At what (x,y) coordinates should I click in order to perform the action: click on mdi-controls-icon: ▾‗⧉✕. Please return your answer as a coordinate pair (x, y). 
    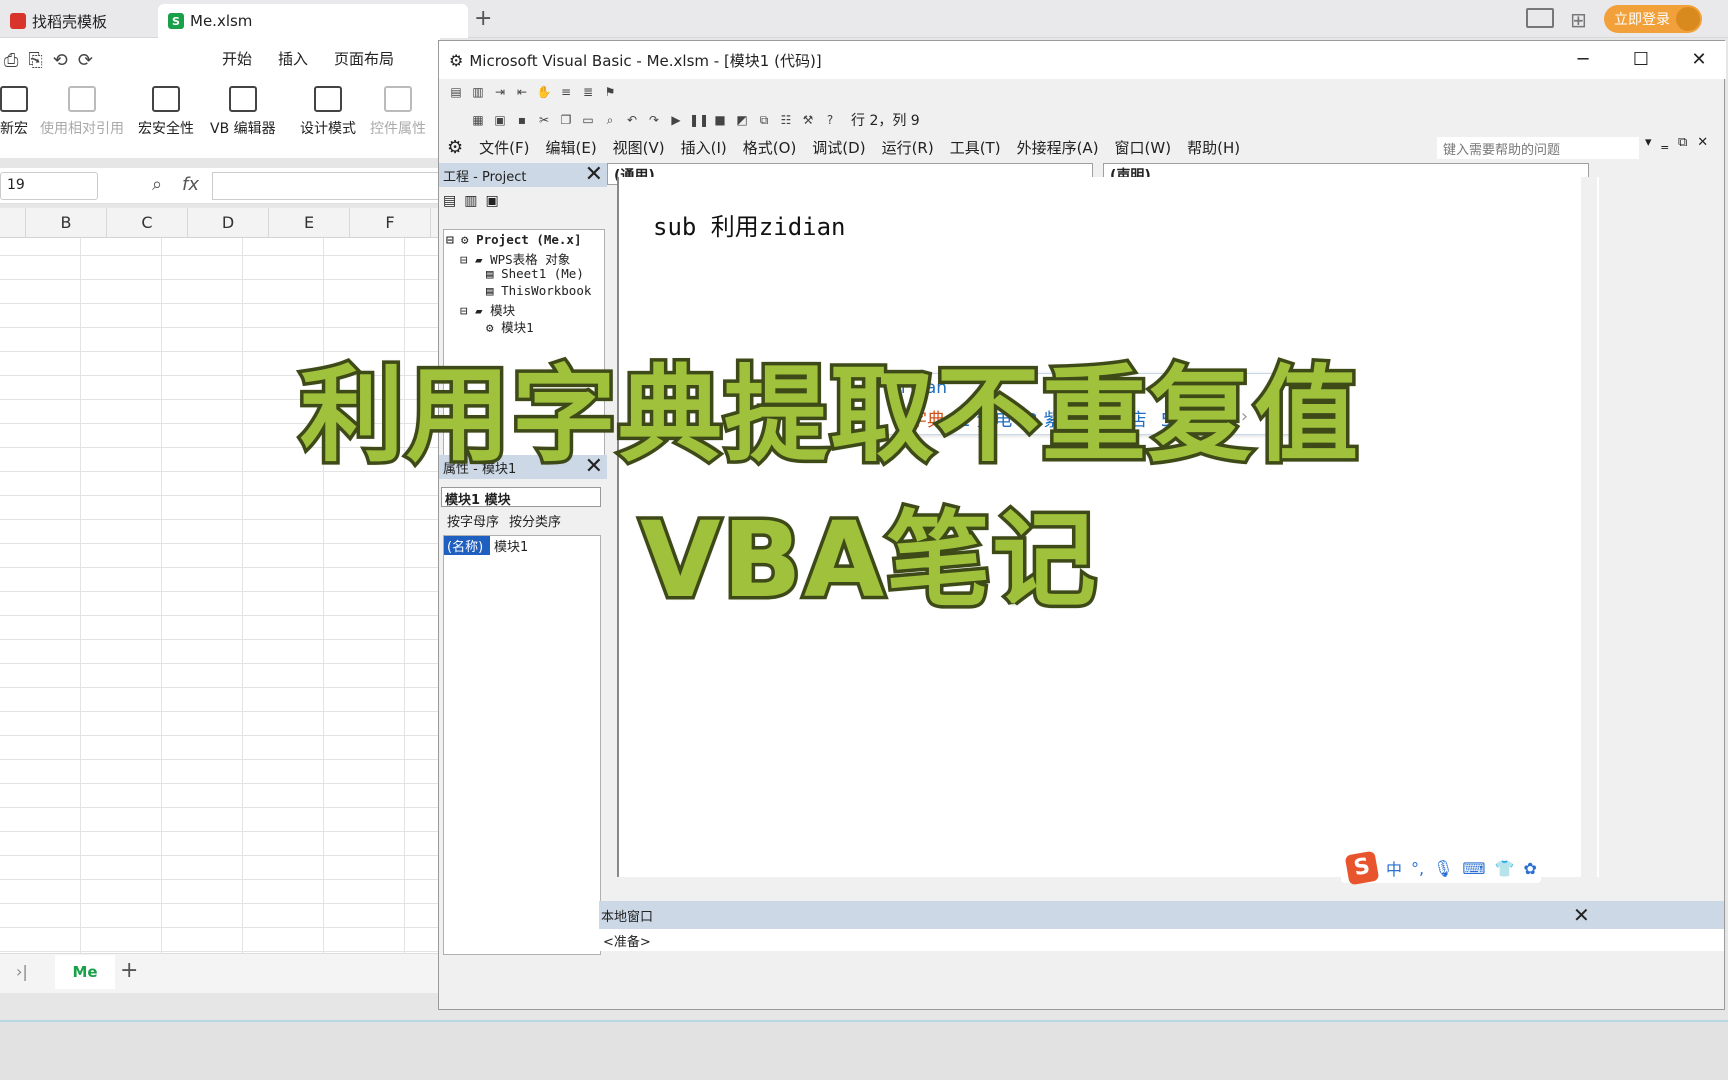
    Looking at the image, I should click on (1681, 142).